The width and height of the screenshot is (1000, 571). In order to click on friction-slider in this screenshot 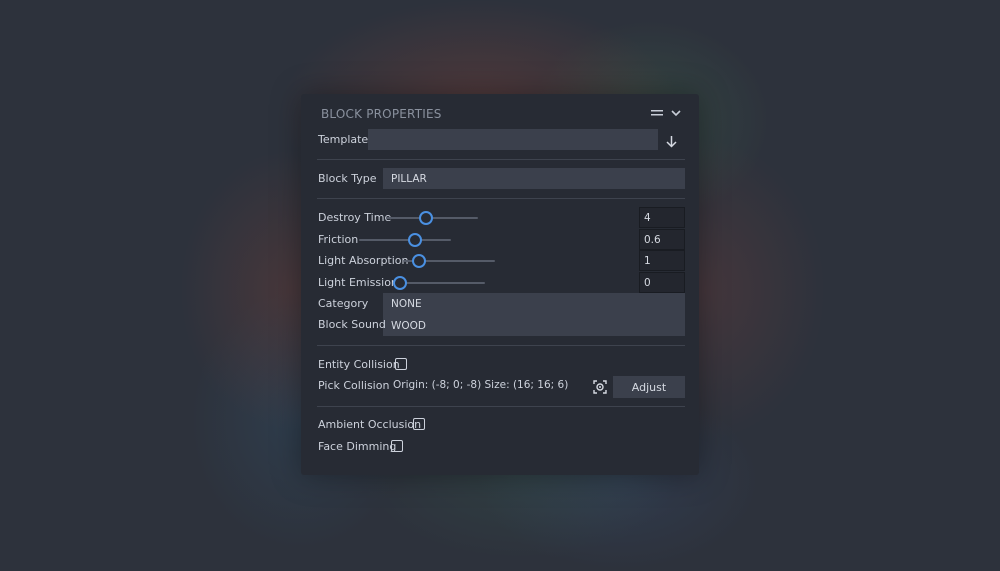, I will do `click(405, 240)`.